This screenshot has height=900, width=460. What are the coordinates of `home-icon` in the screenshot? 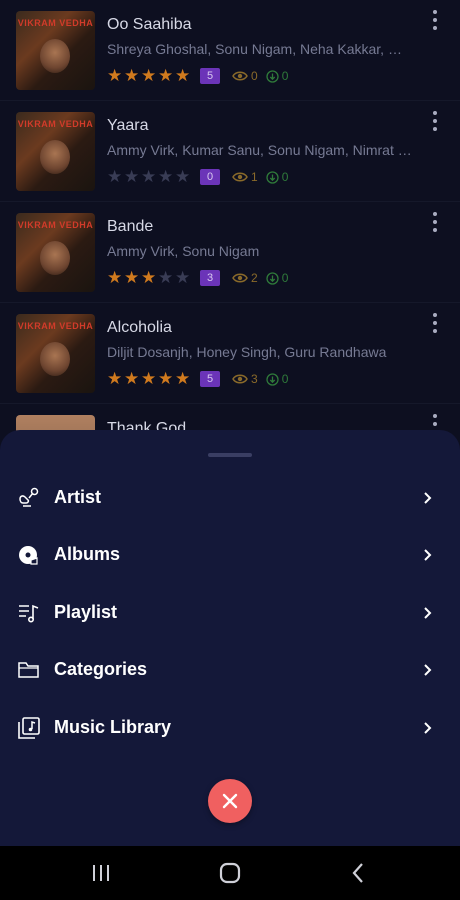 It's located at (230, 873).